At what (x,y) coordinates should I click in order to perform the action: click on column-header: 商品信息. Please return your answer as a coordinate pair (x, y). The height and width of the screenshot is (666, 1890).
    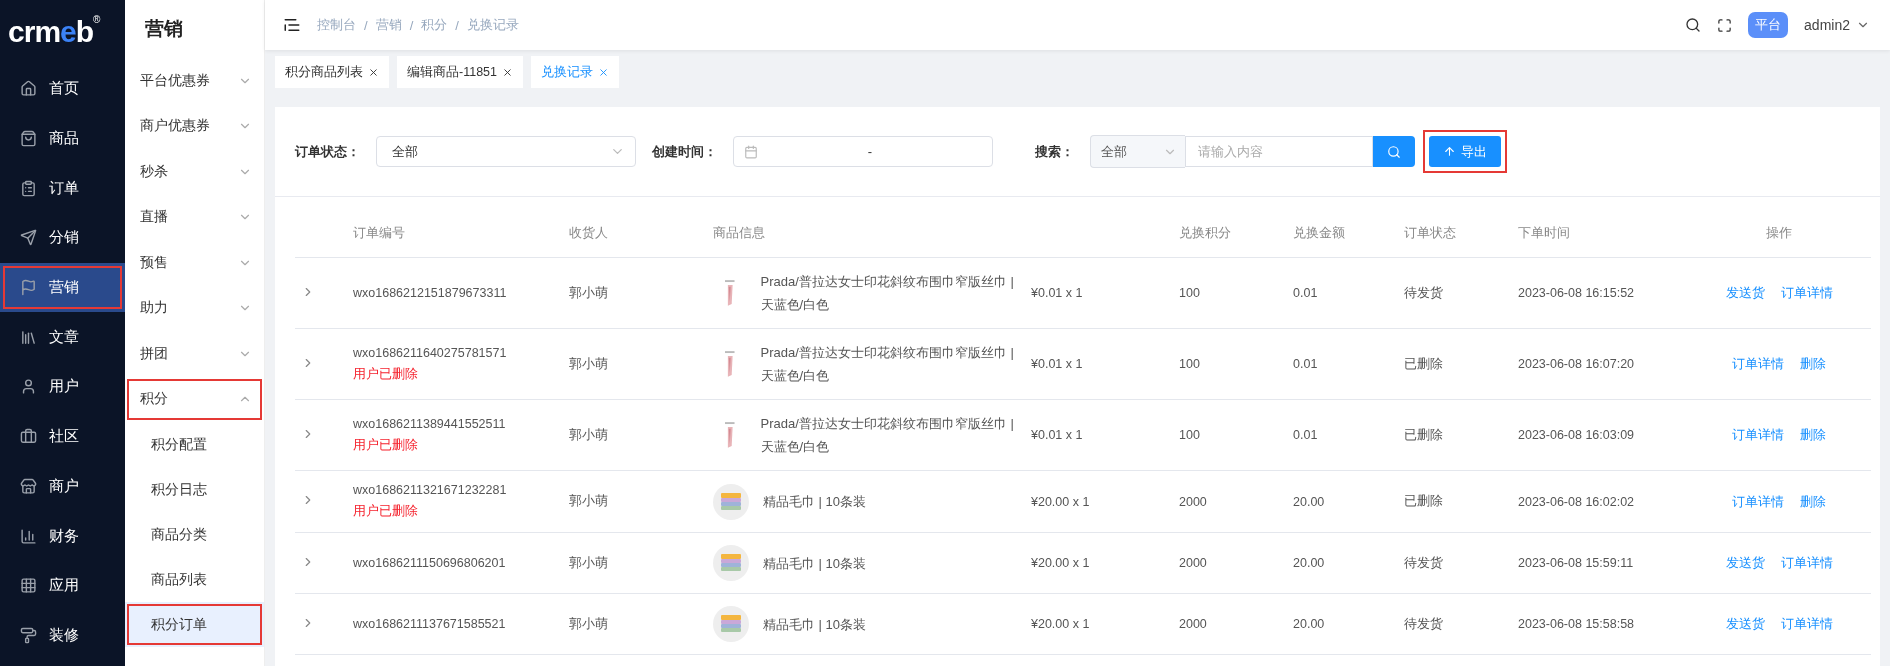
    Looking at the image, I should click on (940, 234).